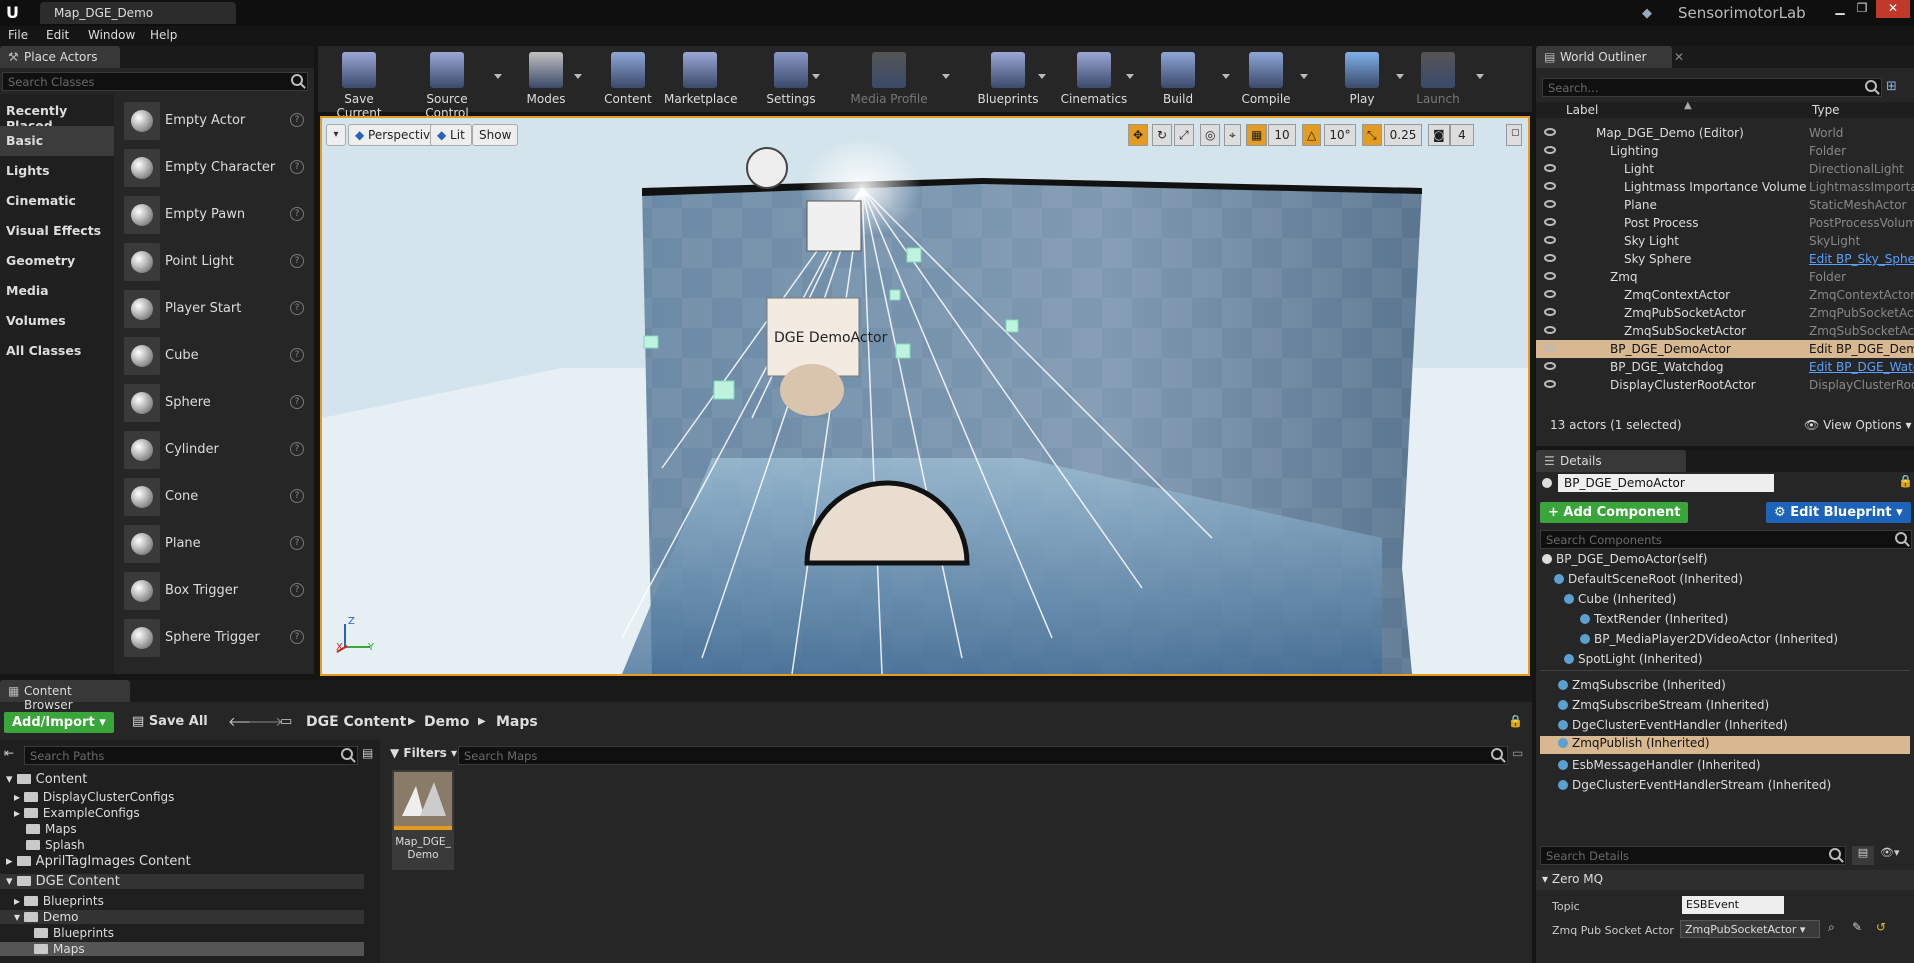 Image resolution: width=1914 pixels, height=963 pixels. Describe the element at coordinates (182, 949) in the screenshot. I see `tree-item-selected: Maps` at that location.